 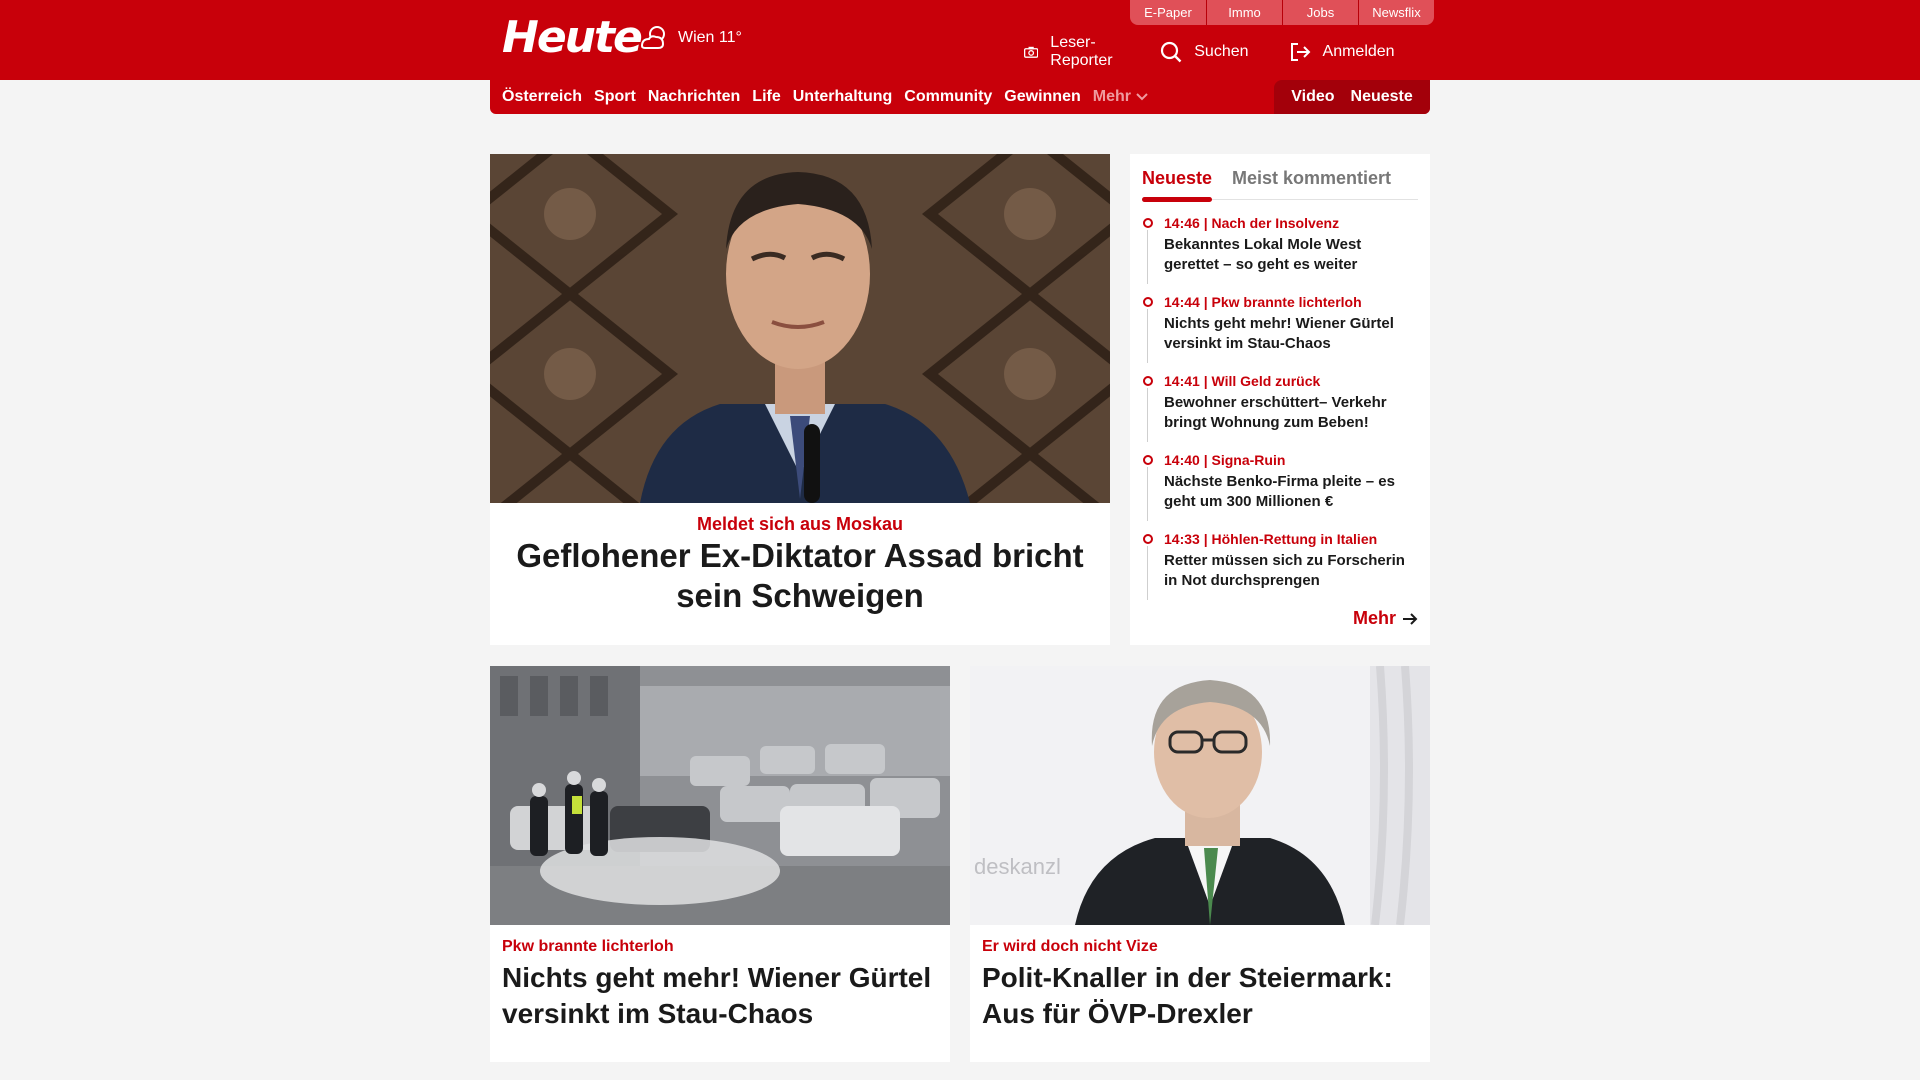 I want to click on feed-meta: 14:33 | Höhlen-Rettung in Italien, so click(x=1271, y=539).